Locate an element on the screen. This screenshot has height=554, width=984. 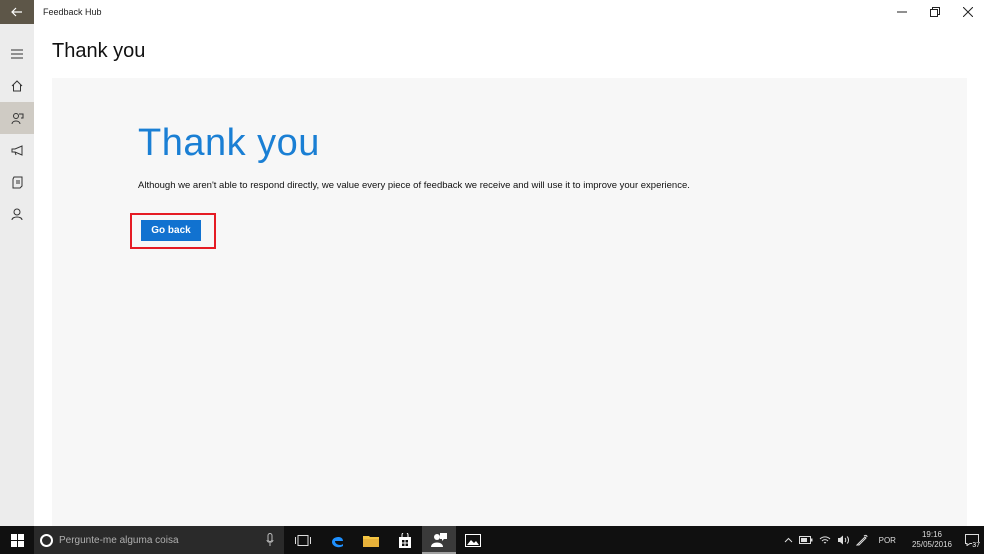
windows-logo-icon is located at coordinates (17, 540).